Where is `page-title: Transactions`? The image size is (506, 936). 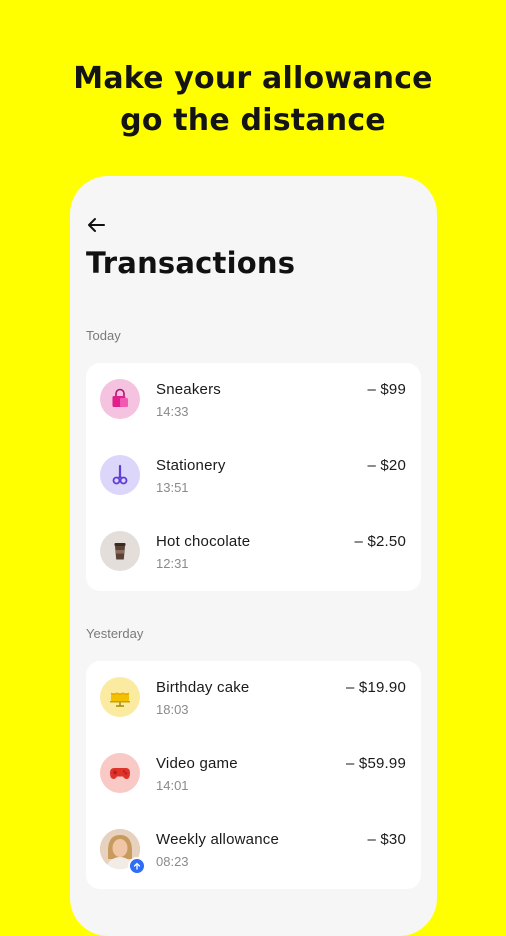
page-title: Transactions is located at coordinates (191, 263).